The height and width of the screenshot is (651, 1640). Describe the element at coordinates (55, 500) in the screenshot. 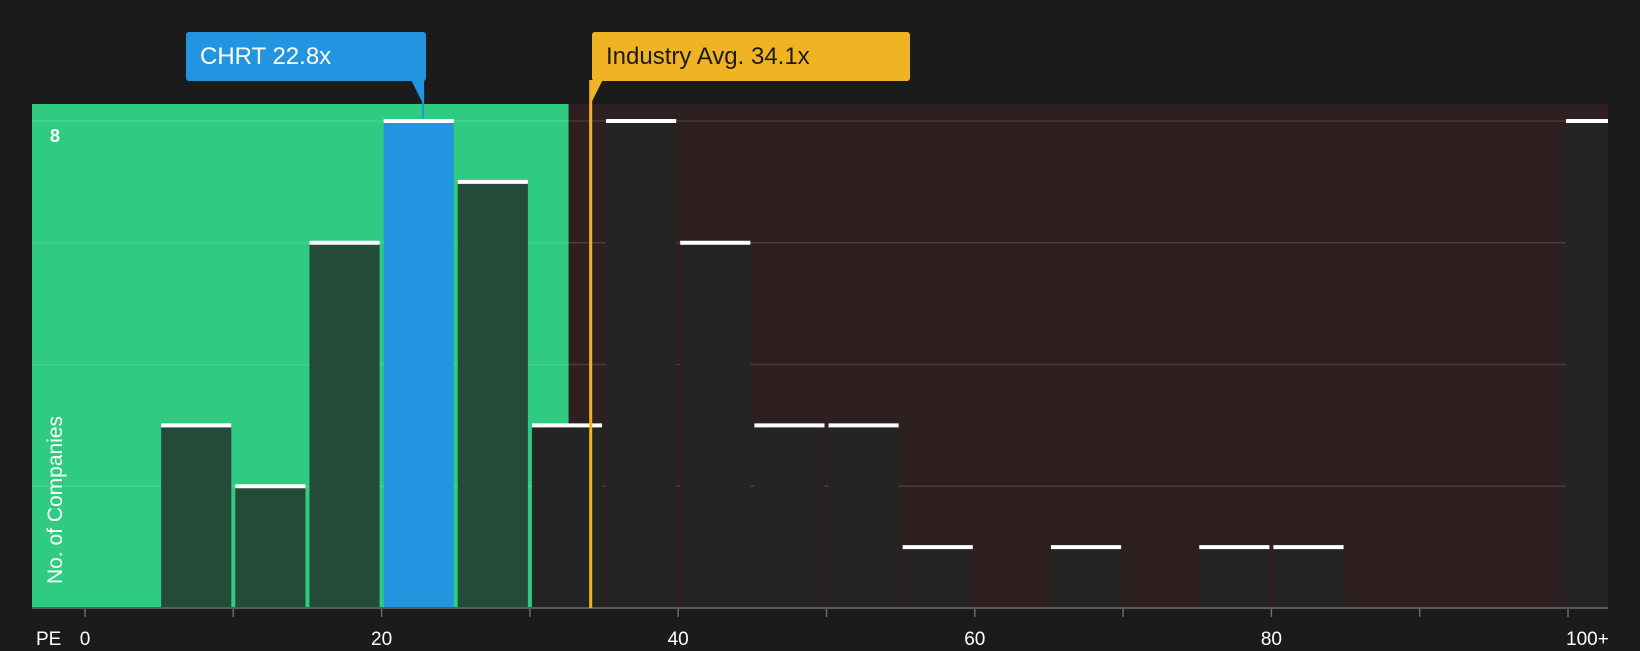

I see `y-axis-label: No. of Companies` at that location.